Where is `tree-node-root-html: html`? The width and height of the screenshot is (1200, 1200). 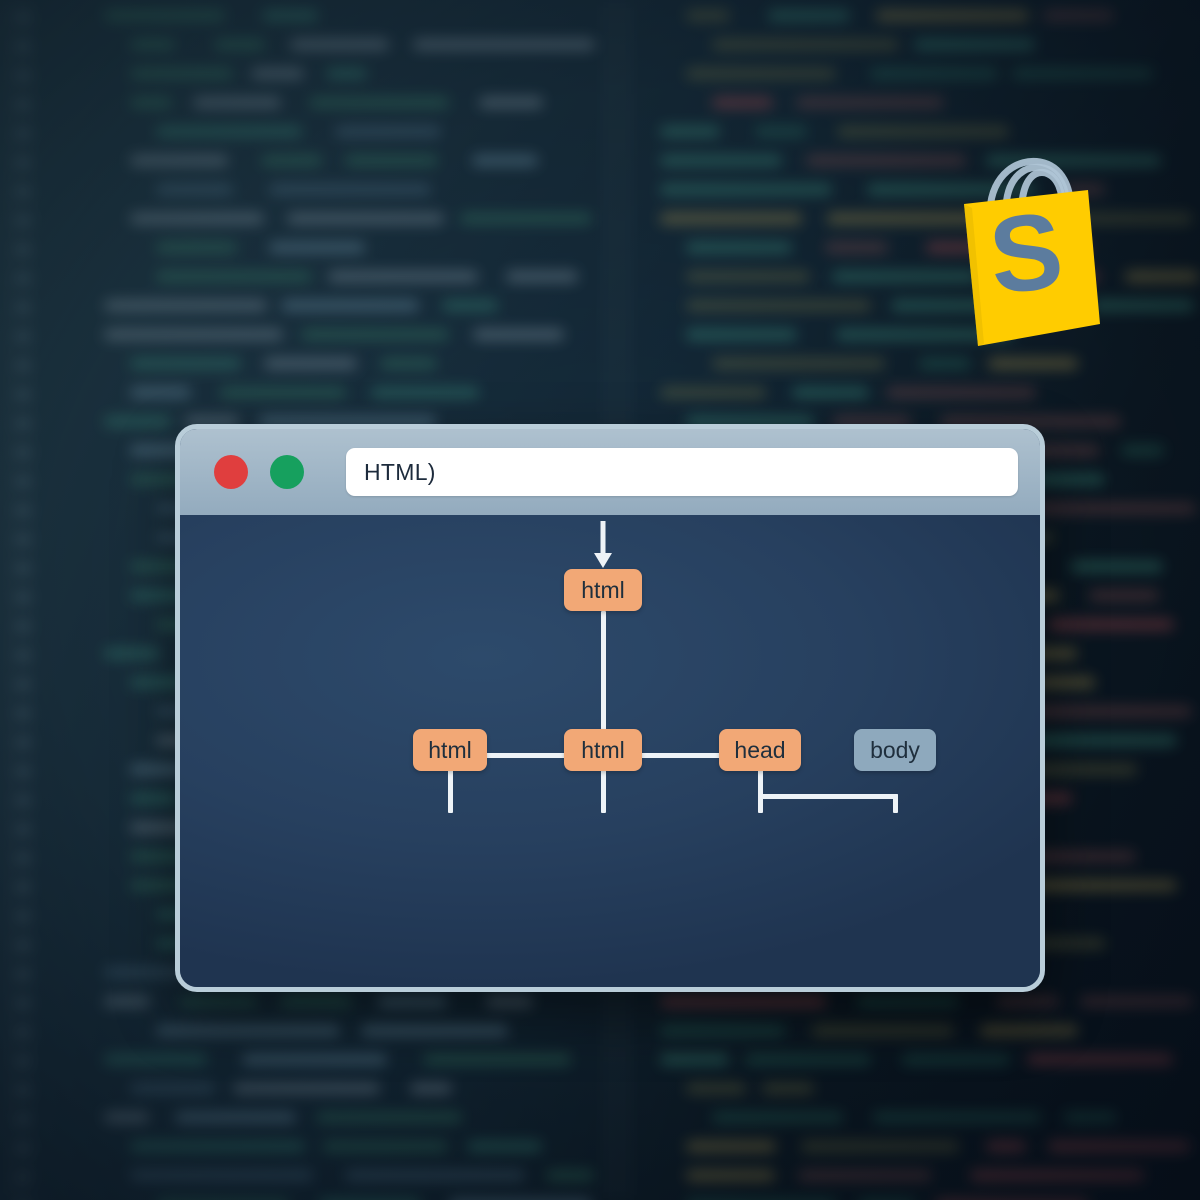 tree-node-root-html: html is located at coordinates (603, 590).